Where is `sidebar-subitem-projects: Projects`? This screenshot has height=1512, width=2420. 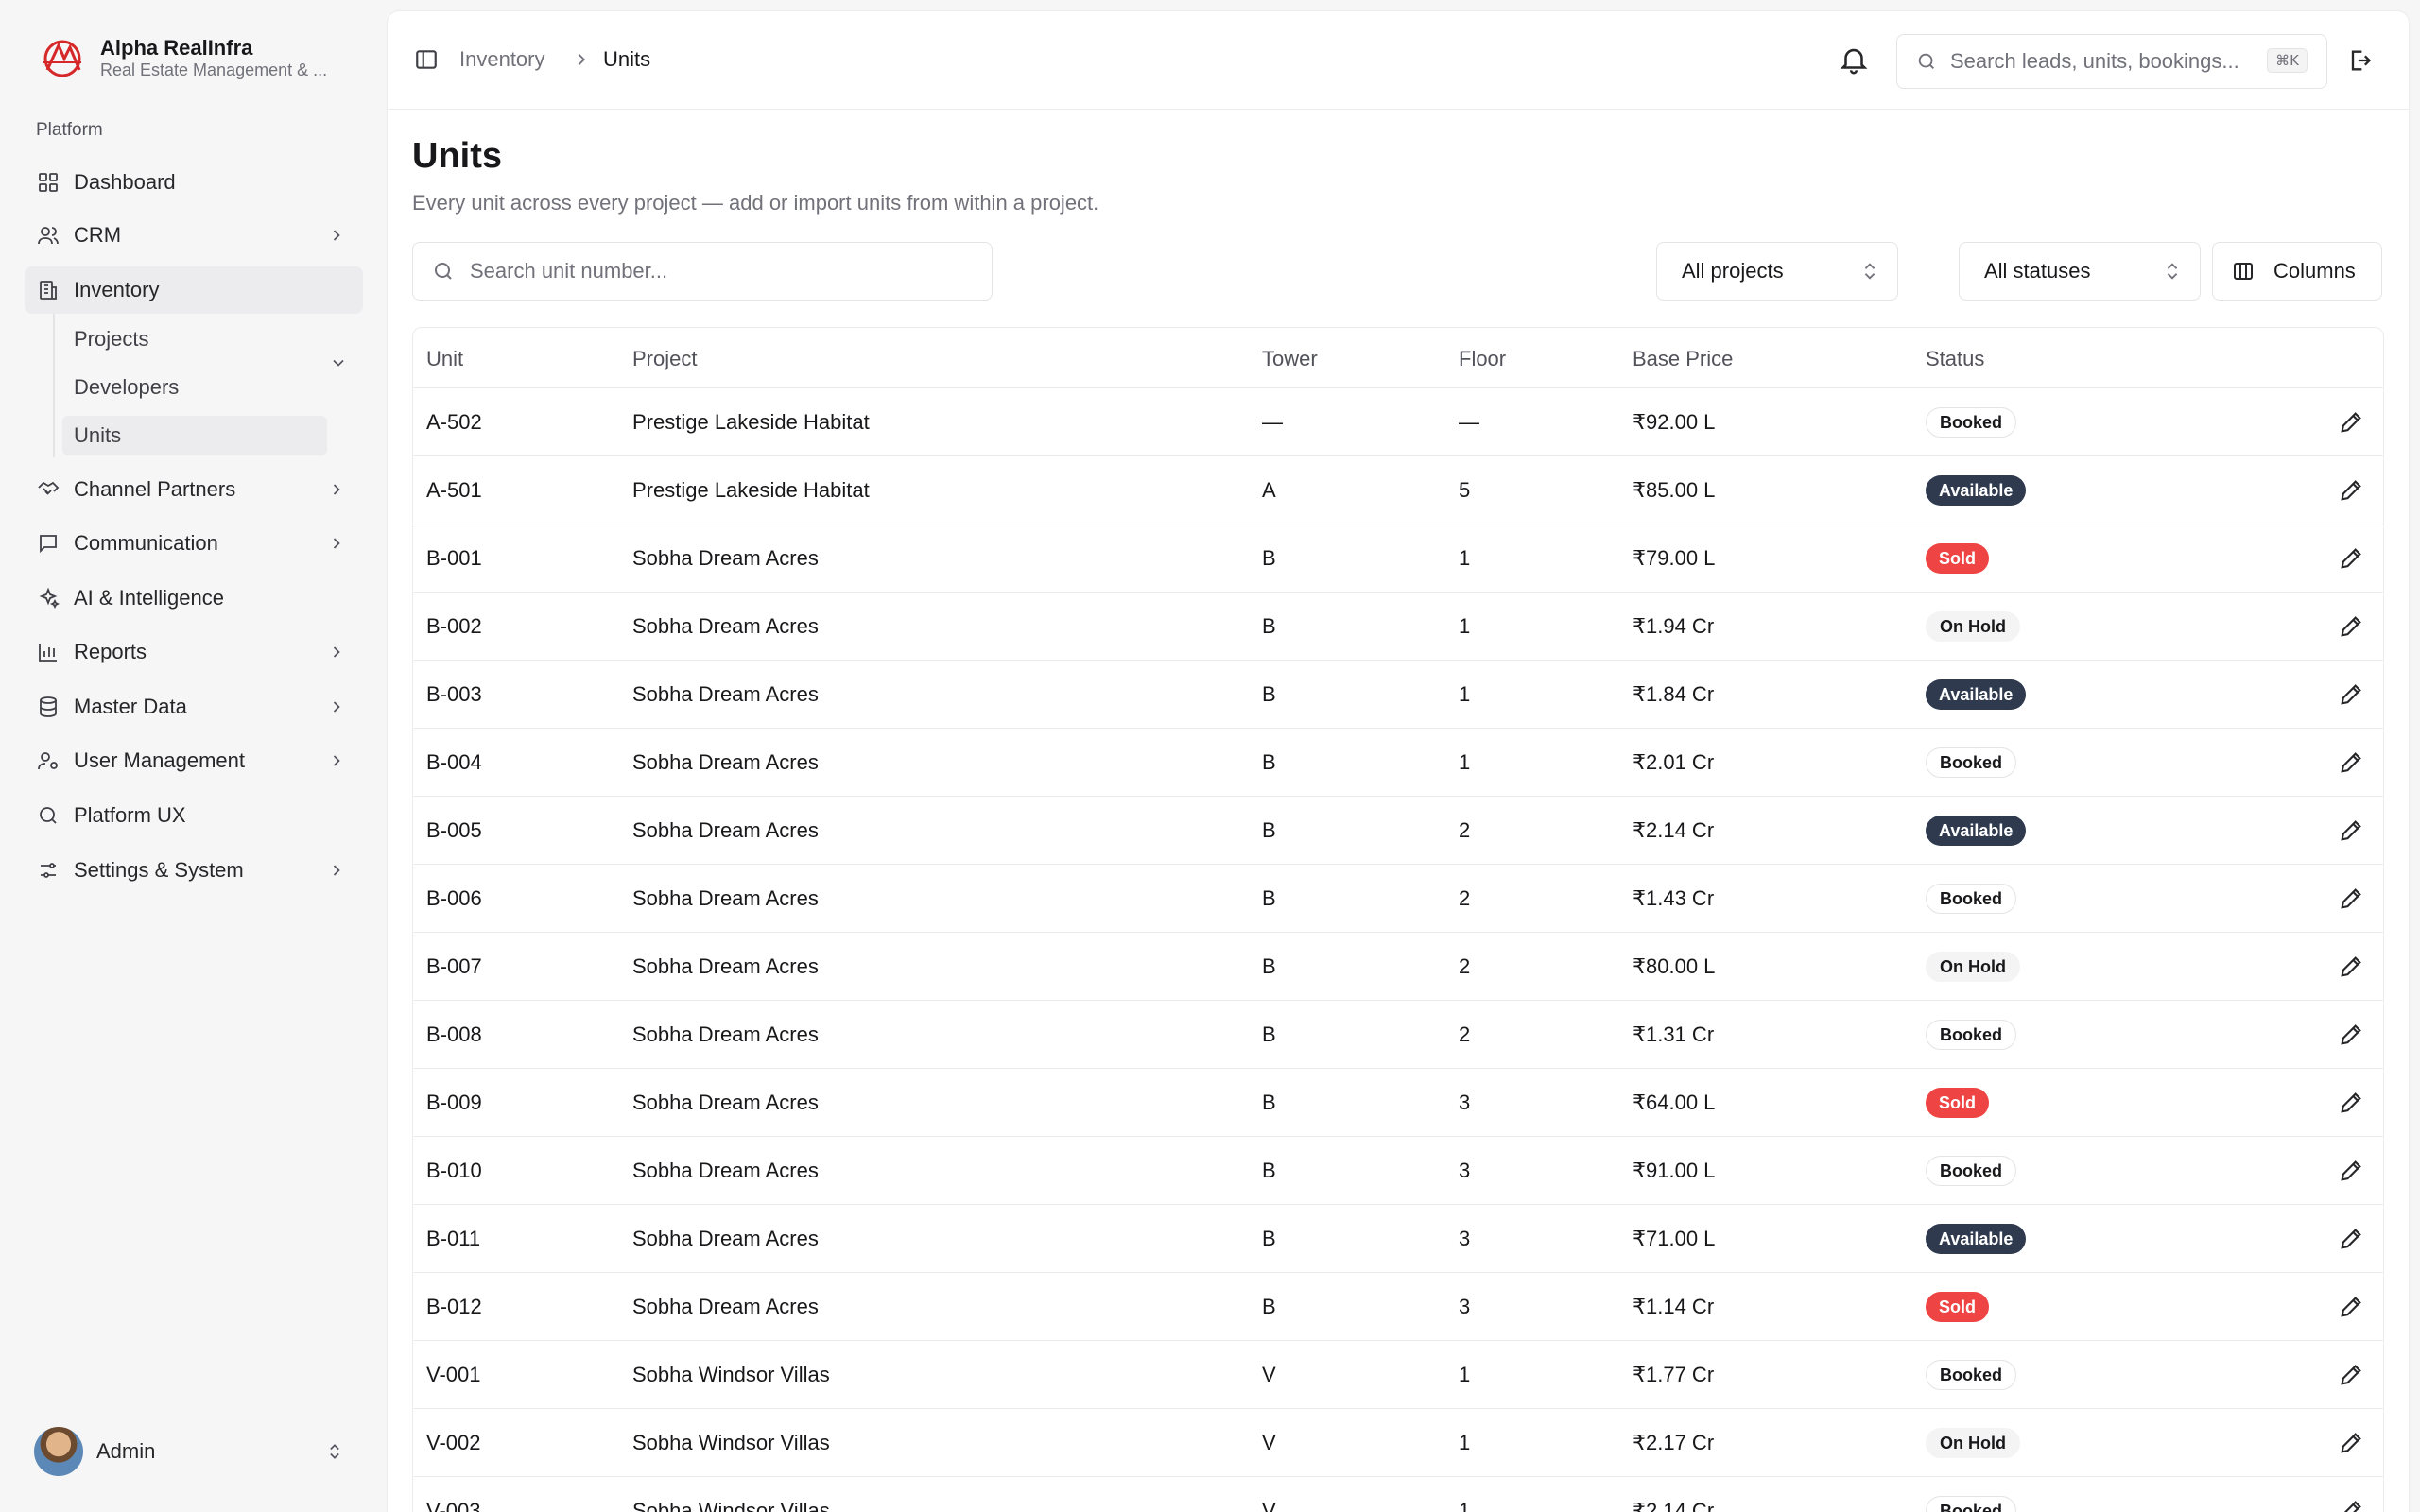
sidebar-subitem-projects: Projects is located at coordinates (194, 339).